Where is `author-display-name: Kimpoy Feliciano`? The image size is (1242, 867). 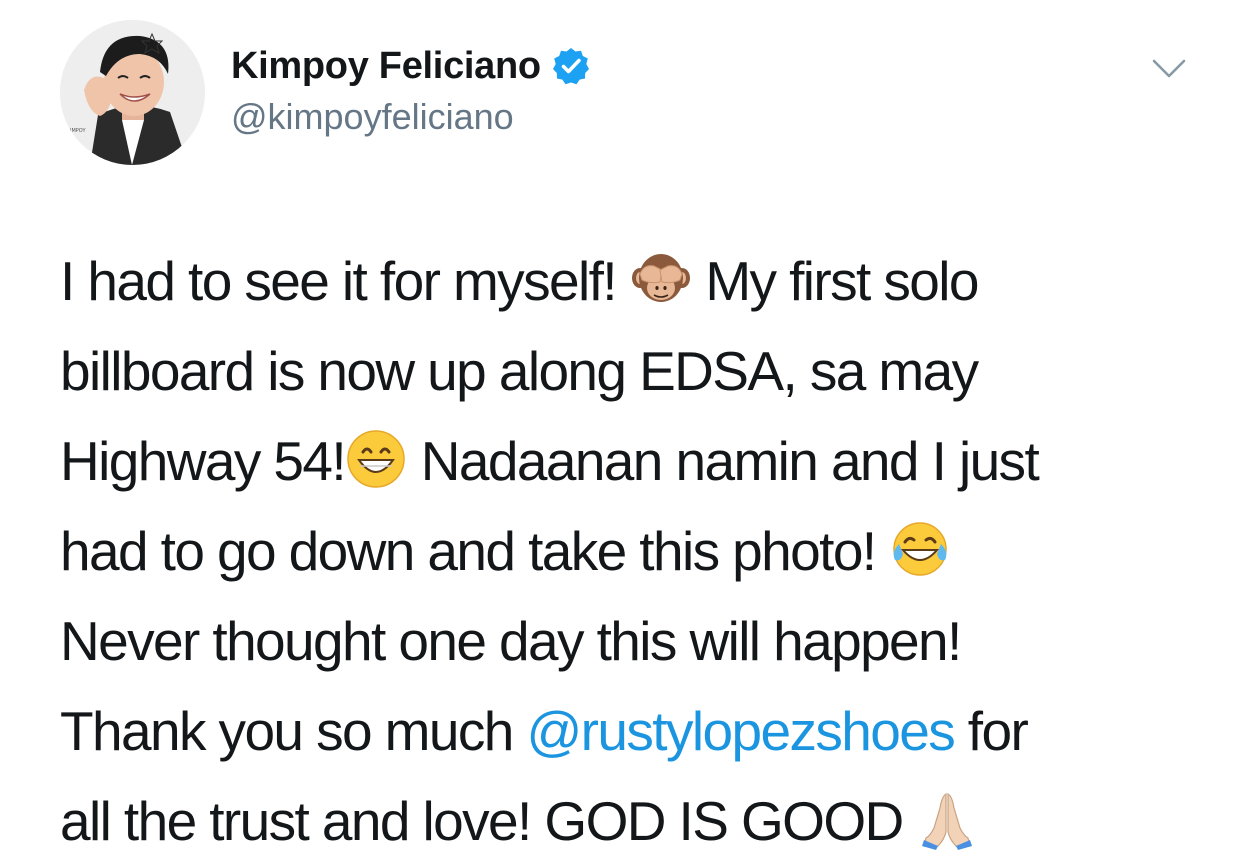 author-display-name: Kimpoy Feliciano is located at coordinates (386, 66).